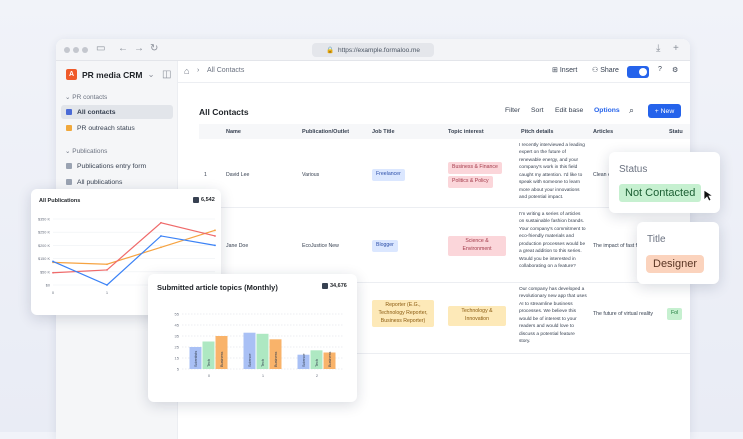 The image size is (743, 439). Describe the element at coordinates (477, 316) in the screenshot. I see `chip-topic: Technology & Innovation` at that location.